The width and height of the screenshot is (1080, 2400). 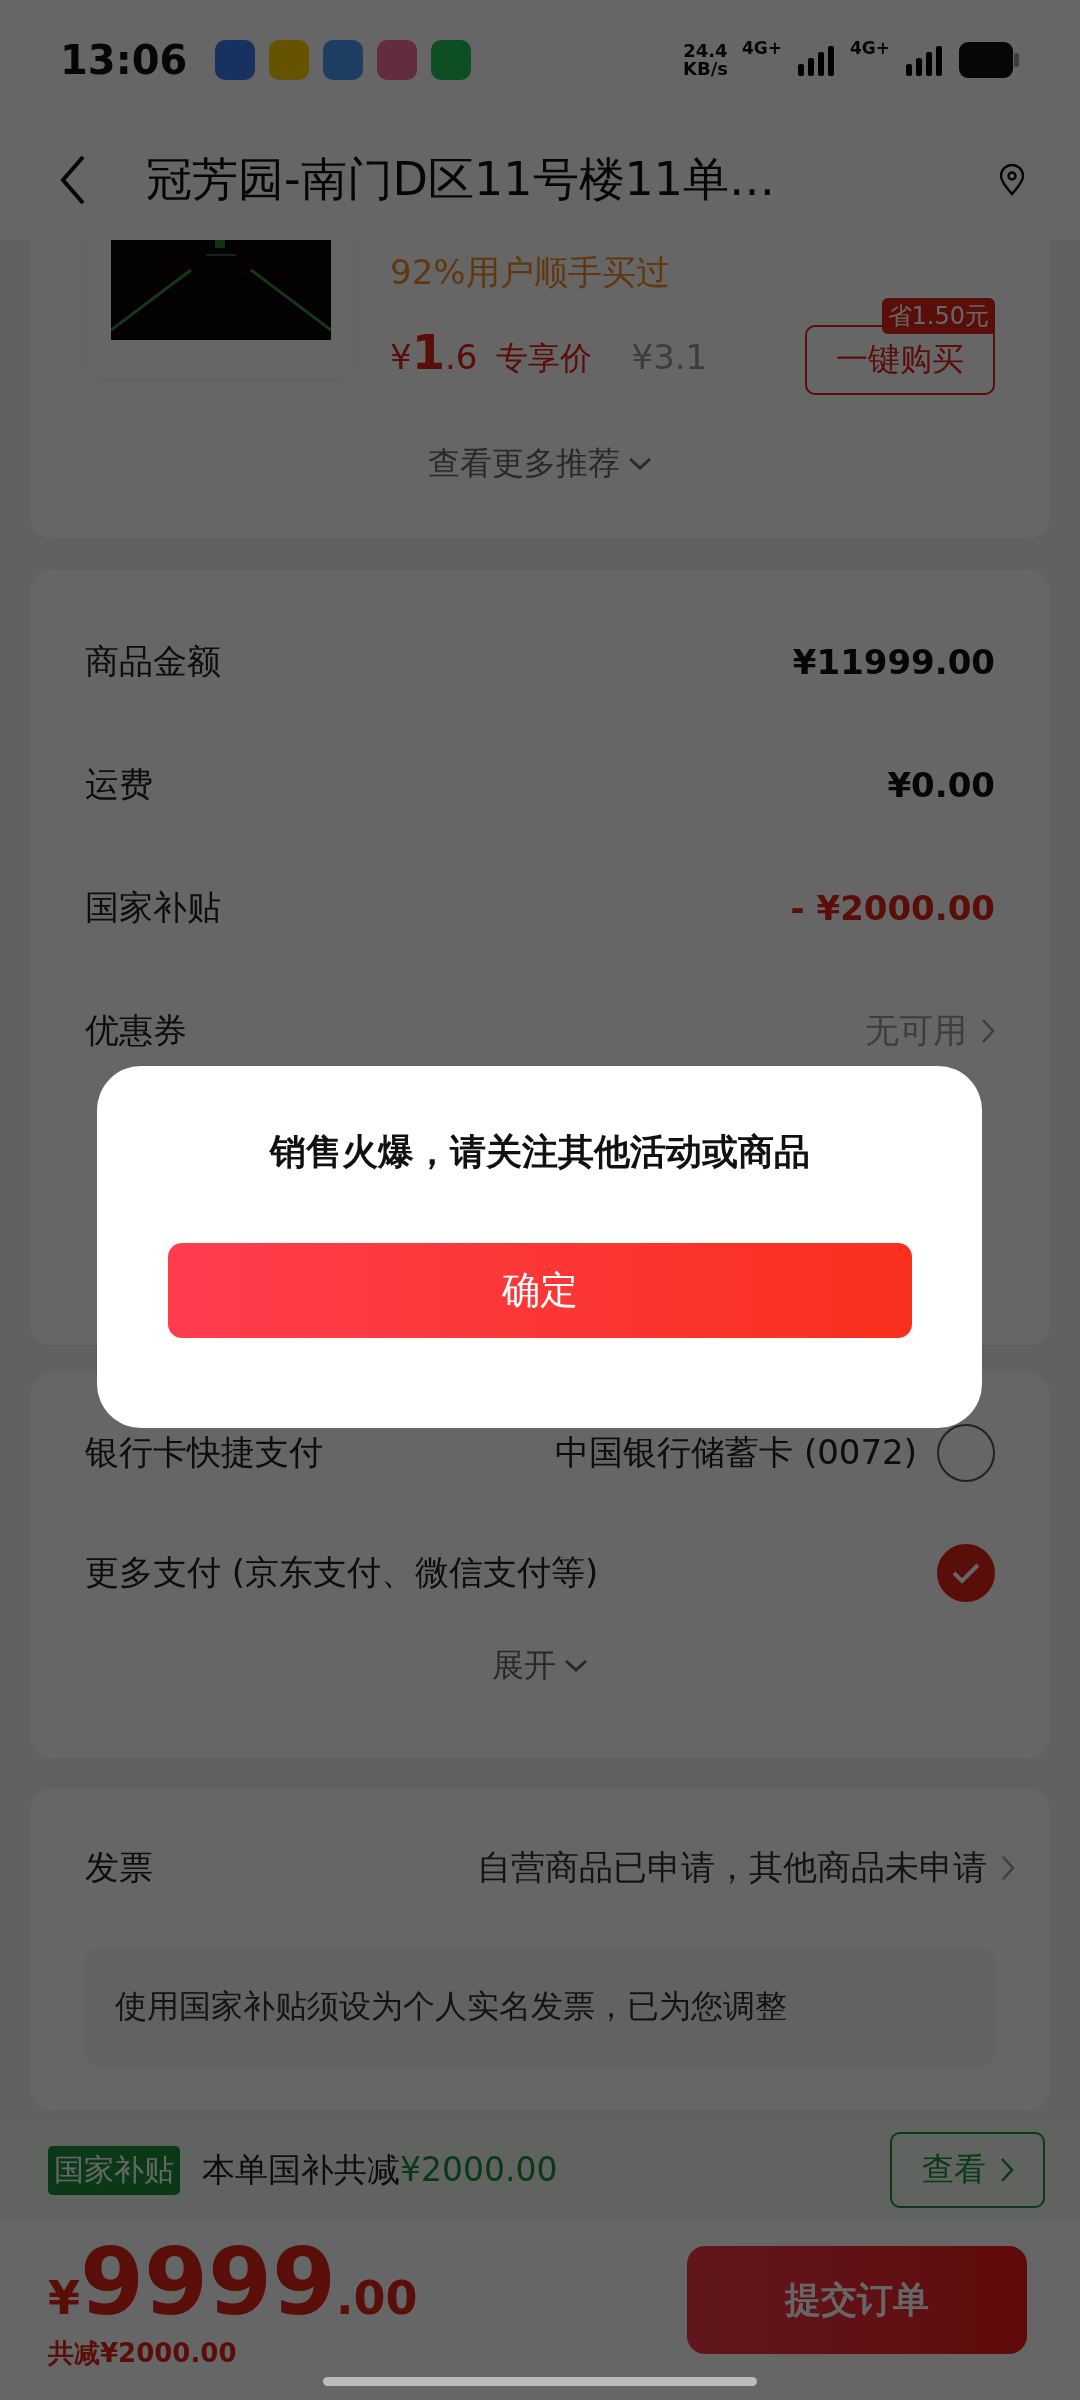 I want to click on submit-order-button: 提交订单, so click(x=857, y=2300).